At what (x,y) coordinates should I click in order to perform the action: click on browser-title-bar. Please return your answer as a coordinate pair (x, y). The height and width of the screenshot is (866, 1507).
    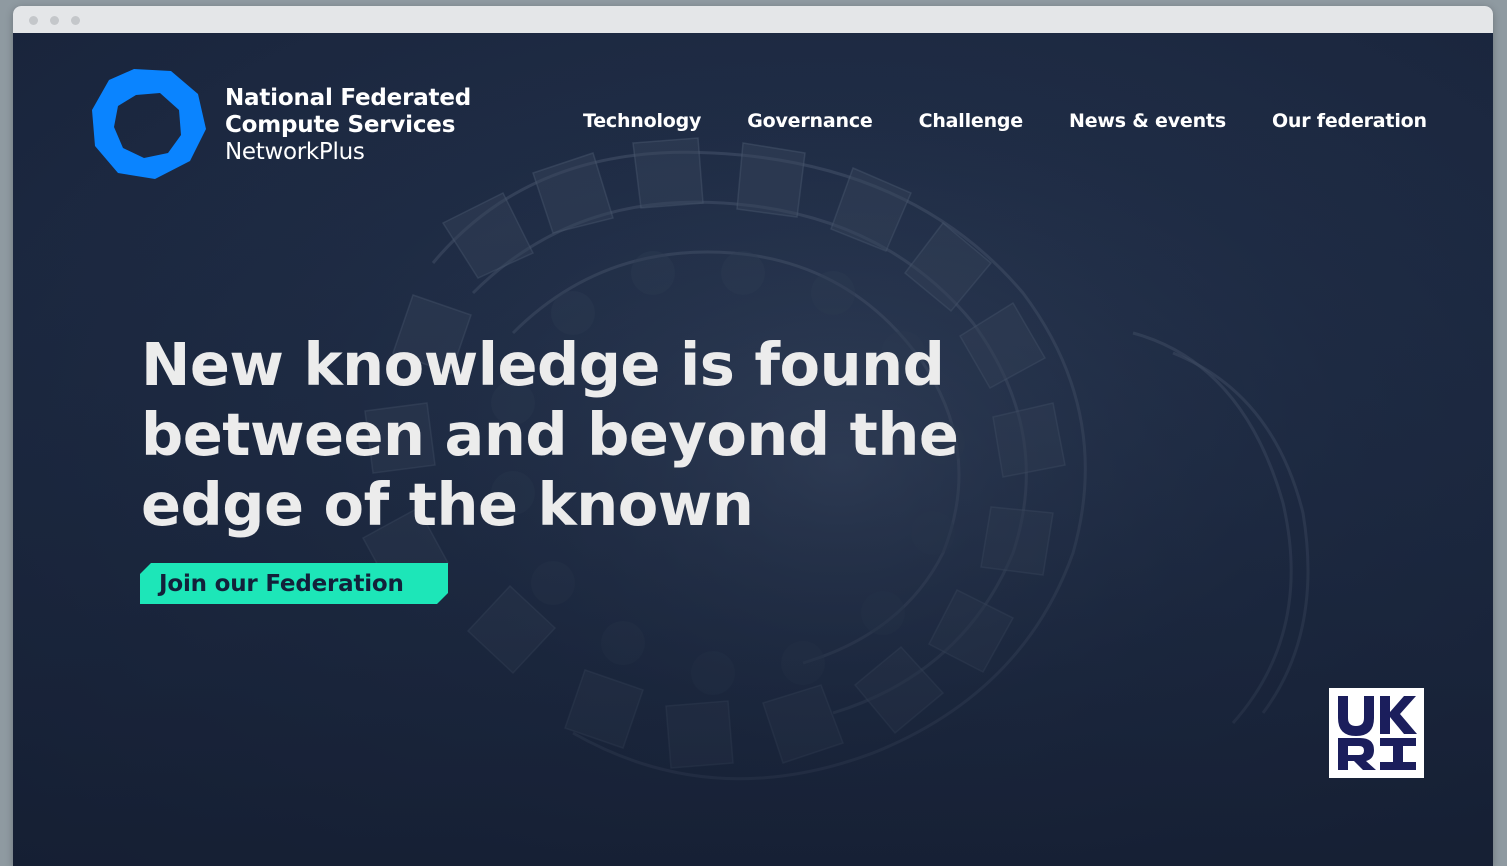
    Looking at the image, I should click on (753, 19).